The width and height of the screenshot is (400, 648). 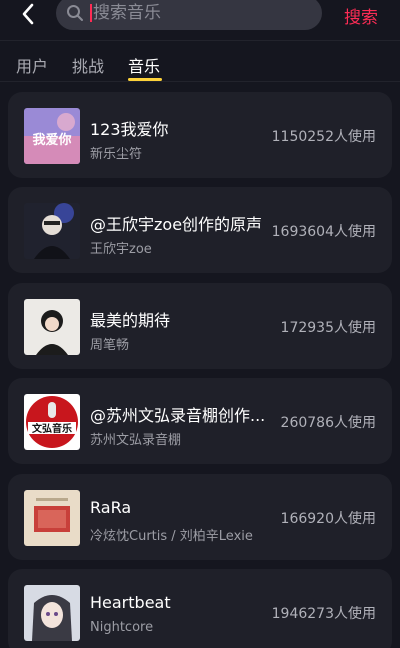 What do you see at coordinates (121, 249) in the screenshot?
I see `song-artist: 王欣宇zoe` at bounding box center [121, 249].